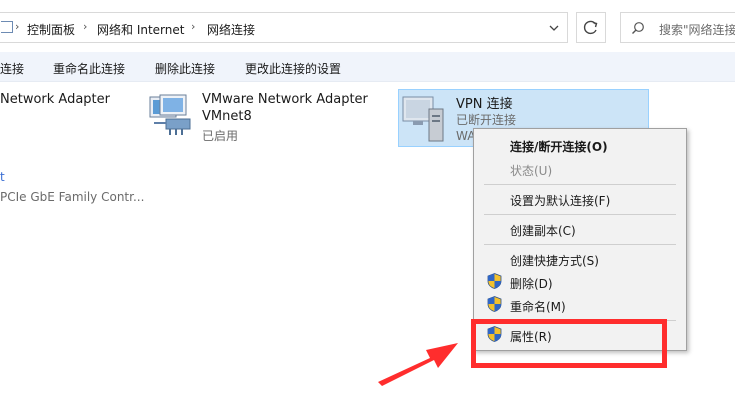 The height and width of the screenshot is (409, 735). I want to click on chevron-down-icon, so click(554, 28).